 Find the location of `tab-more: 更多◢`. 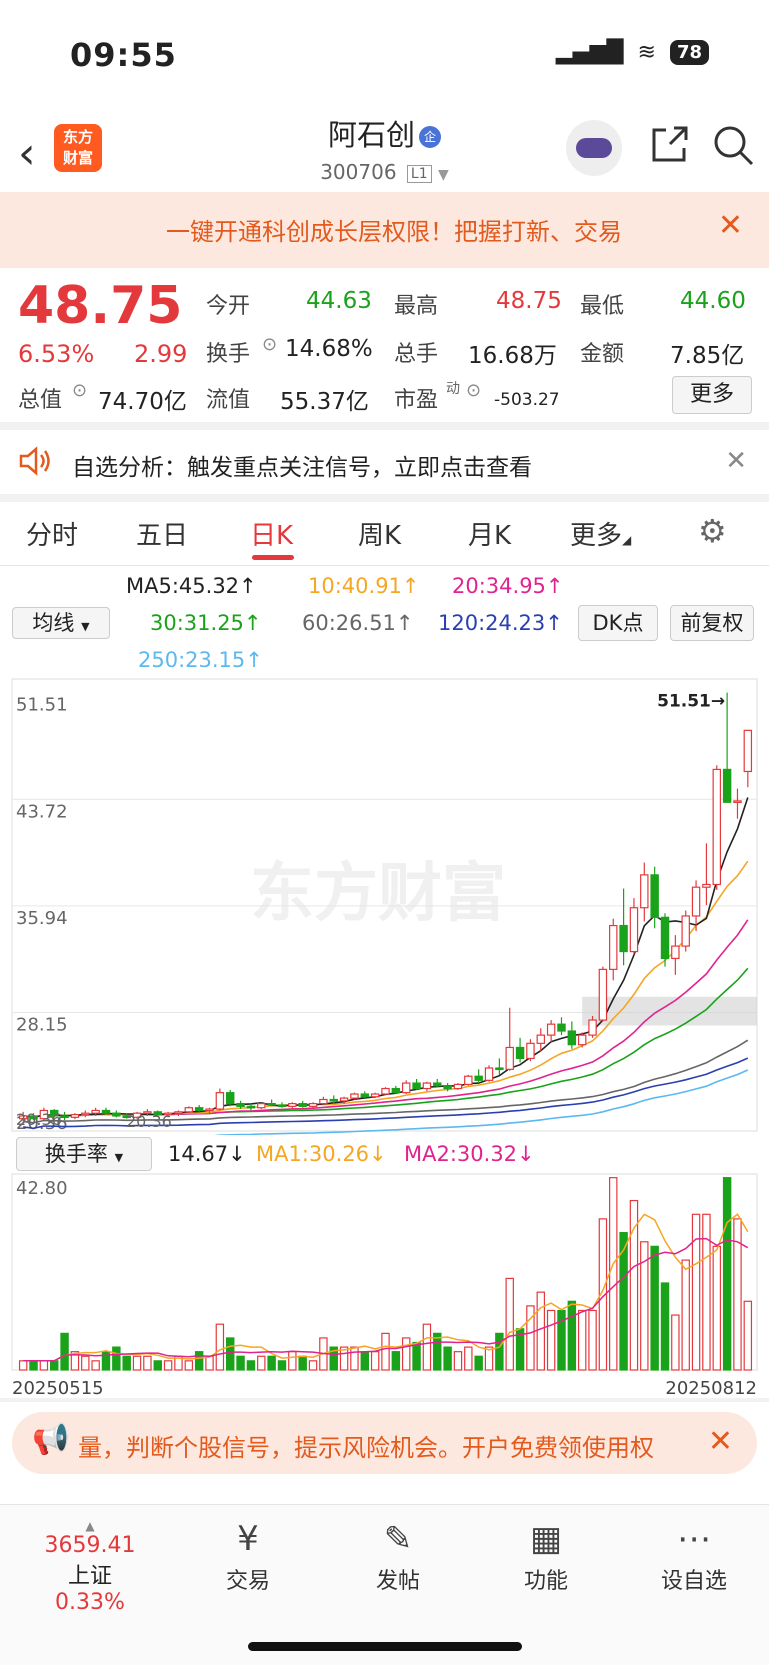

tab-more: 更多◢ is located at coordinates (600, 533).